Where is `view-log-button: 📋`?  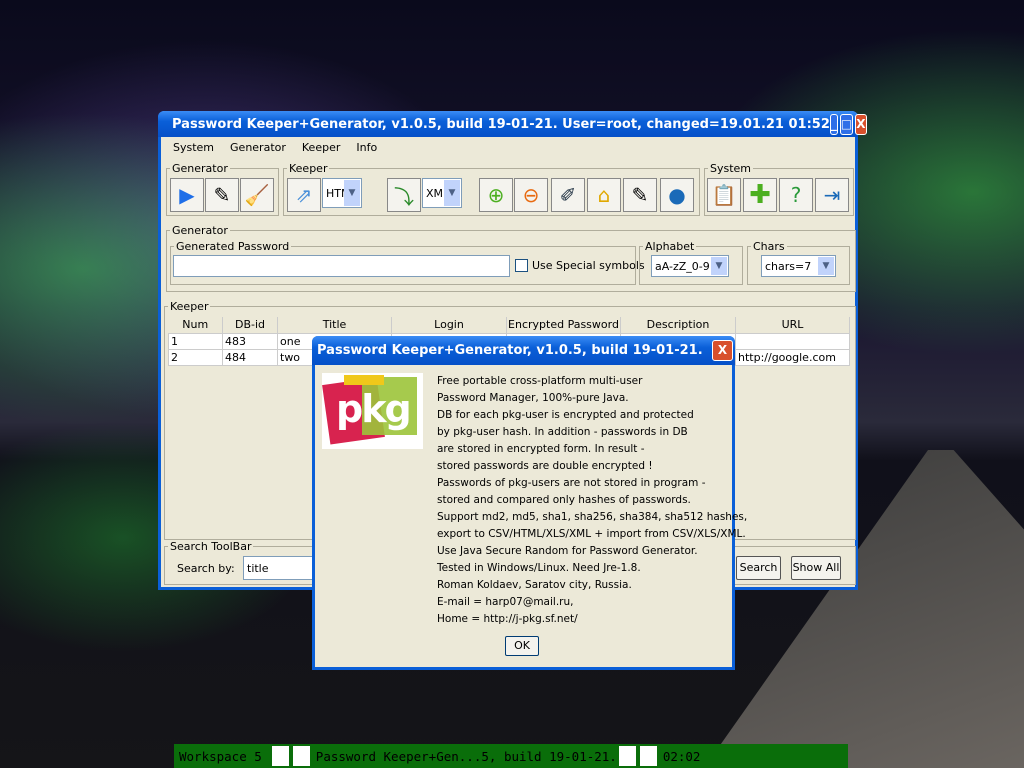 view-log-button: 📋 is located at coordinates (724, 195).